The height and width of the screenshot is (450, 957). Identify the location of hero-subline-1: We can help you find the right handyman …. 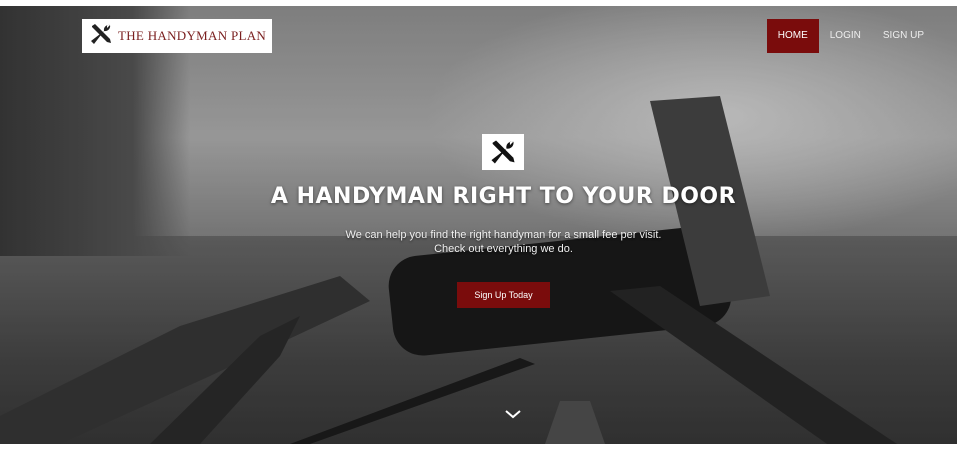
(503, 235).